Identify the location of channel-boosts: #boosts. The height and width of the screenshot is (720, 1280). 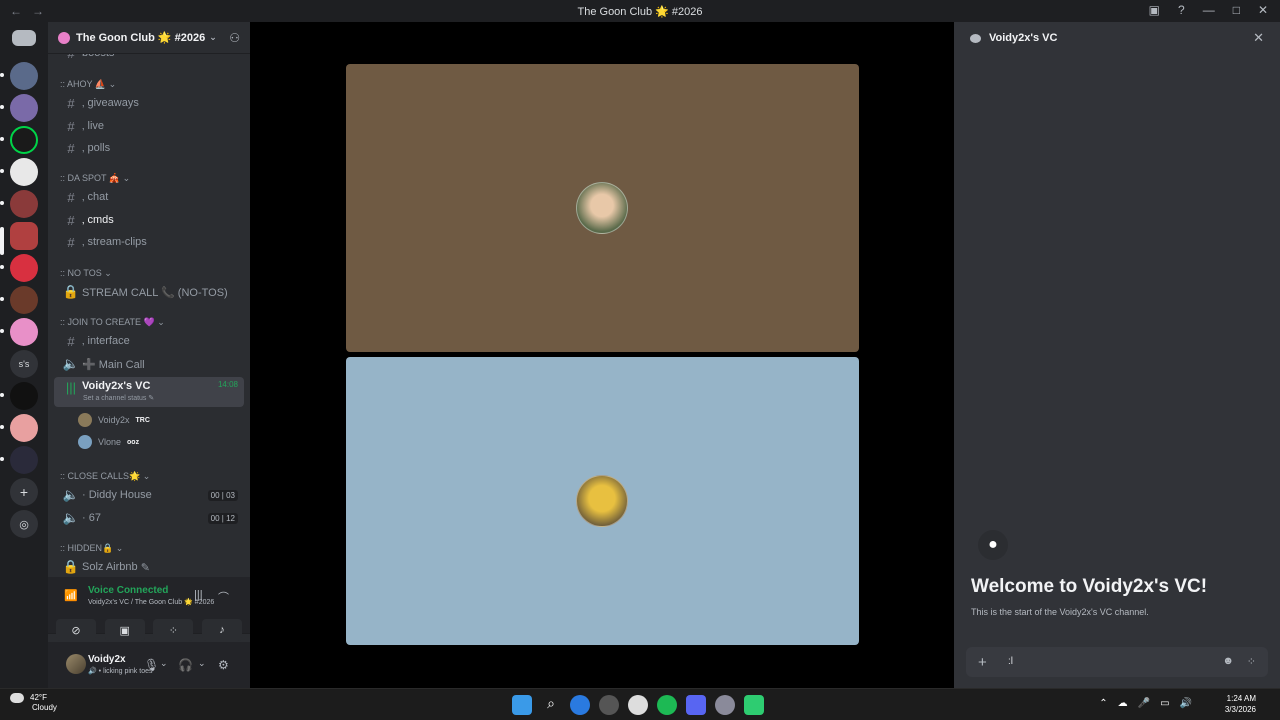
(149, 58).